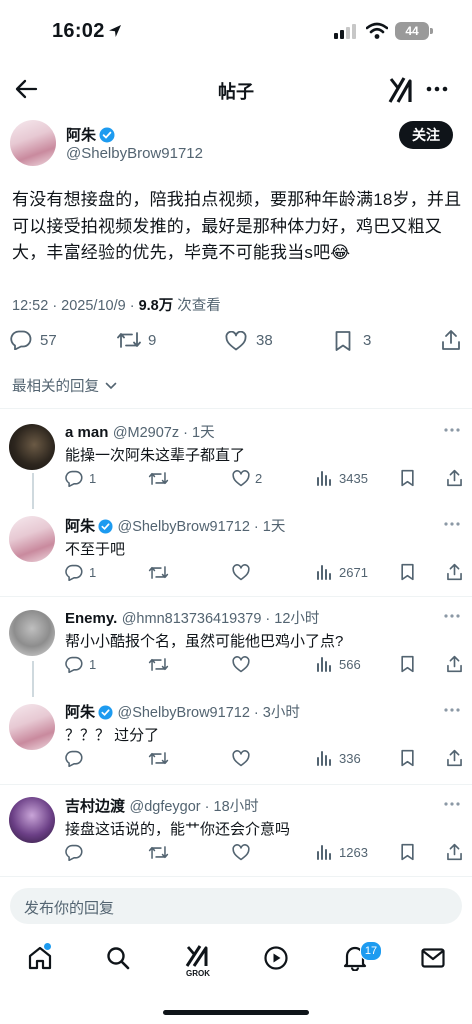  I want to click on reply-header: a man @M2907z · 1天, so click(140, 431).